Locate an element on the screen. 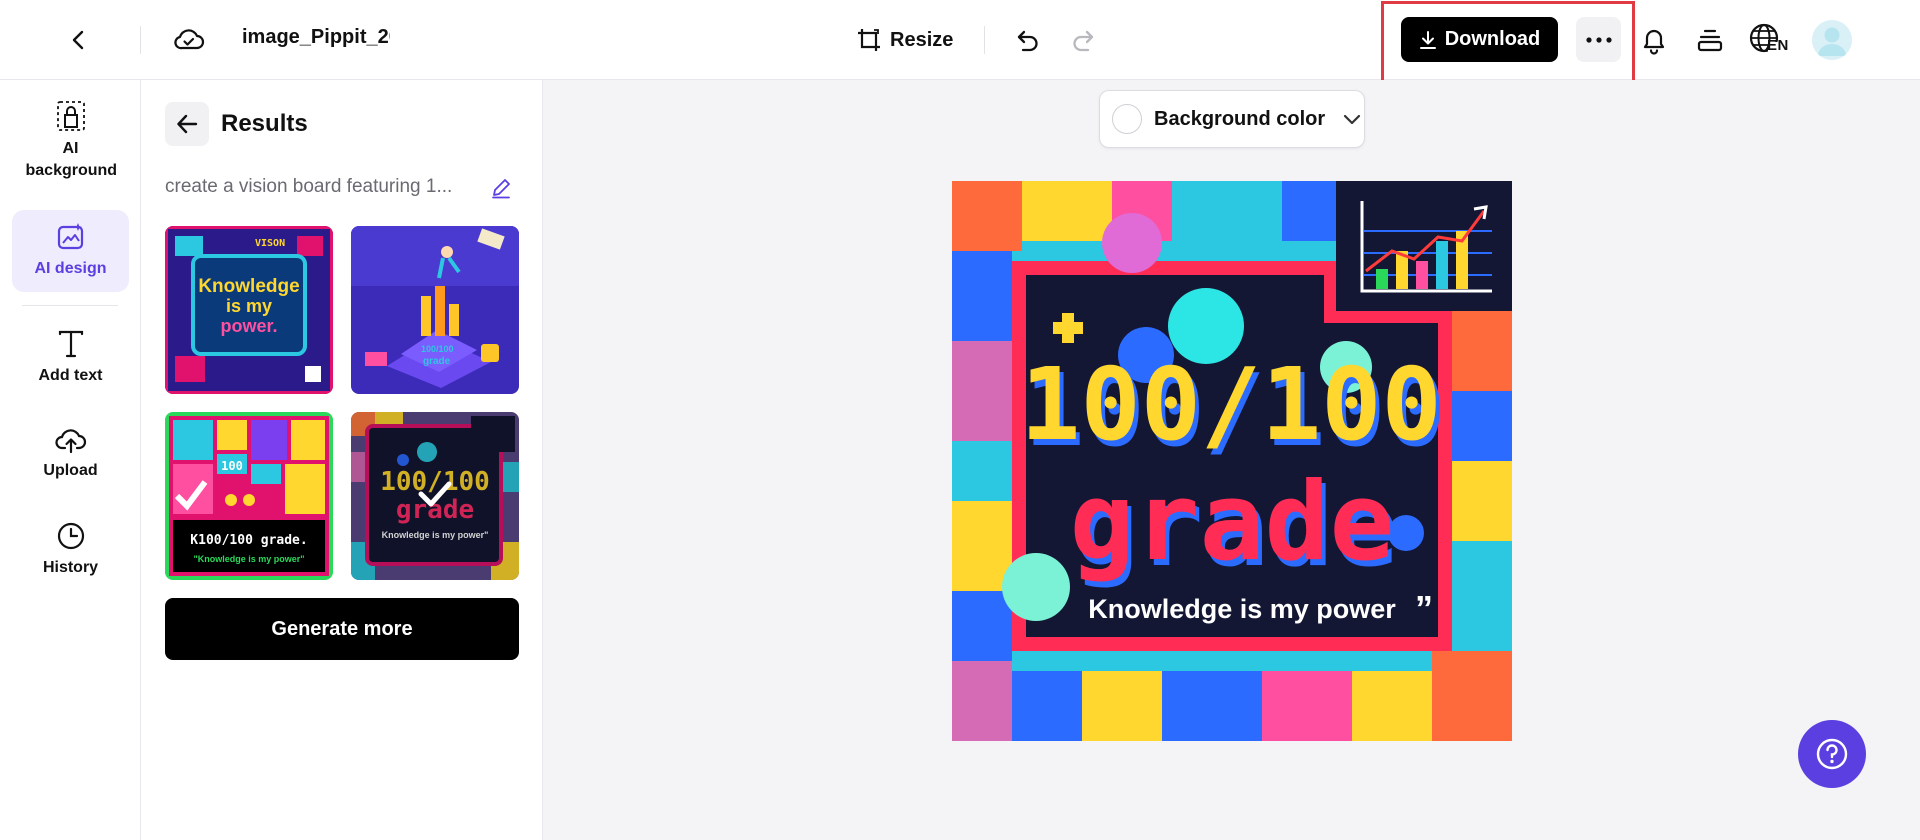 The height and width of the screenshot is (840, 1920). undo-button is located at coordinates (1028, 40).